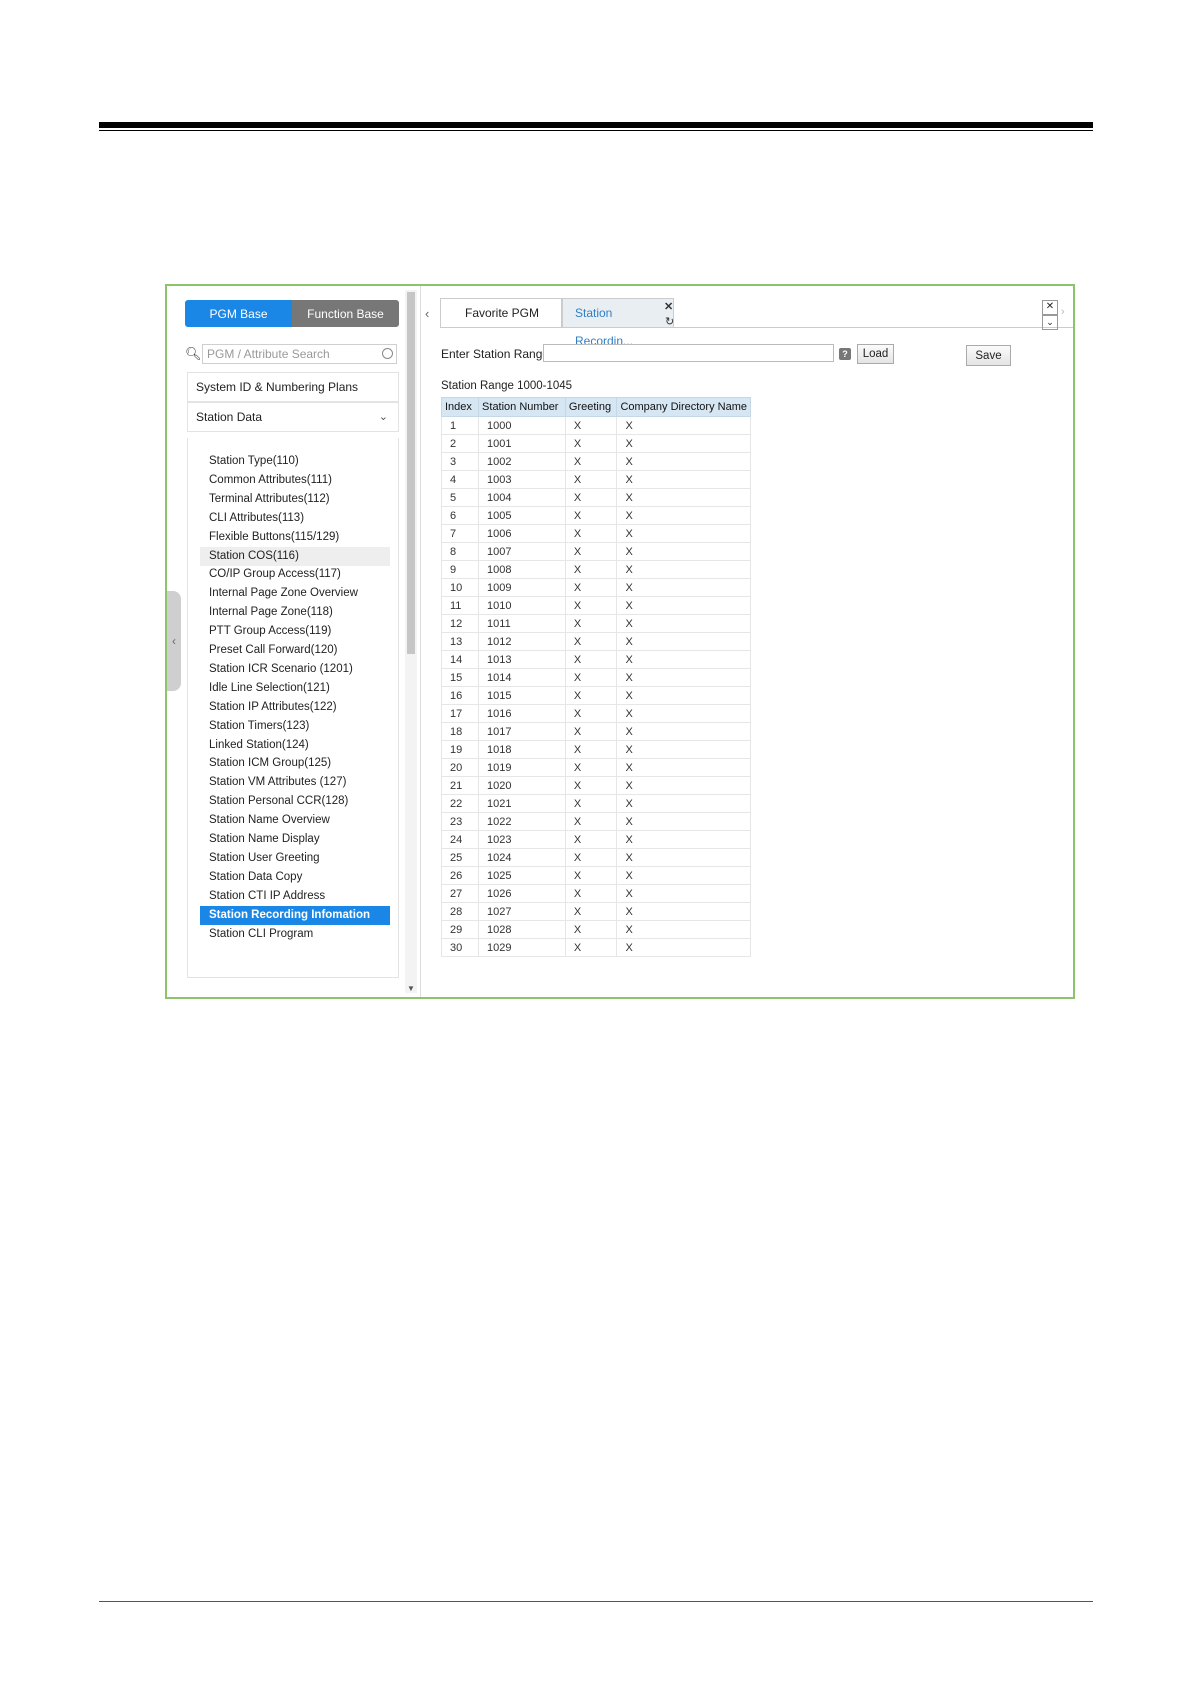  Describe the element at coordinates (238, 313) in the screenshot. I see `pgm-base-button: PGM Base` at that location.